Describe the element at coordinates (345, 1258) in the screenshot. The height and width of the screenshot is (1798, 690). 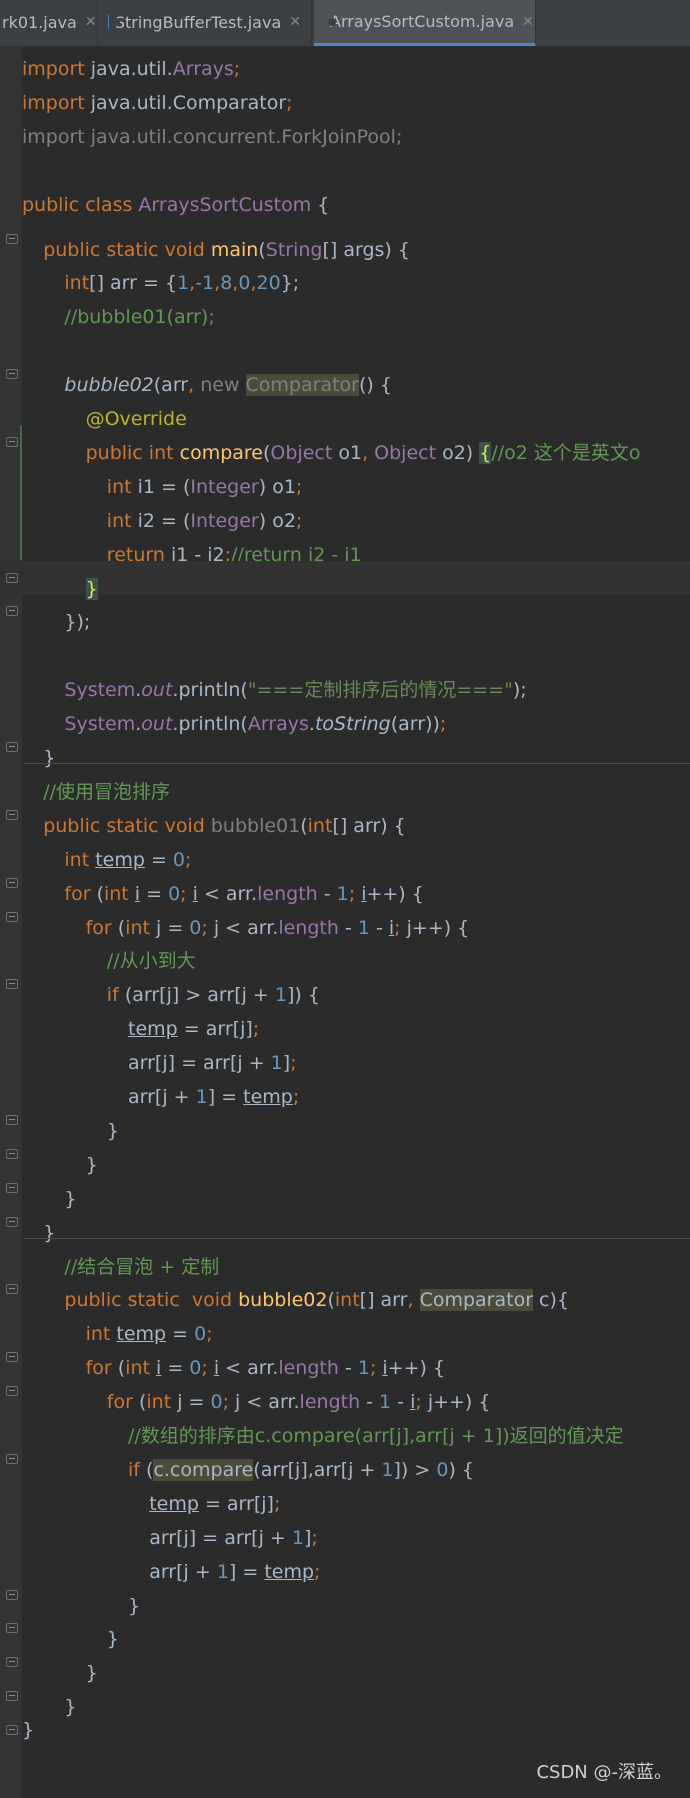
I see `code-line: //结合冒泡 + 定制` at that location.